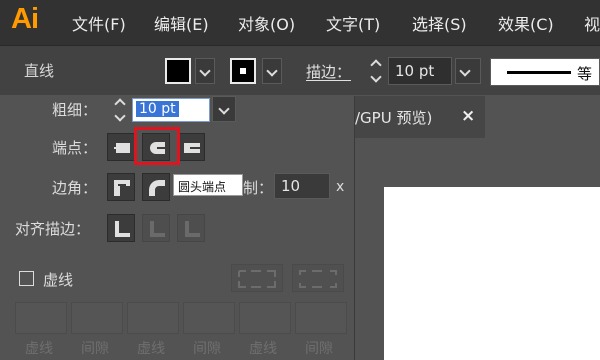 This screenshot has height=360, width=600. Describe the element at coordinates (121, 228) in the screenshot. I see `align-center-icon` at that location.